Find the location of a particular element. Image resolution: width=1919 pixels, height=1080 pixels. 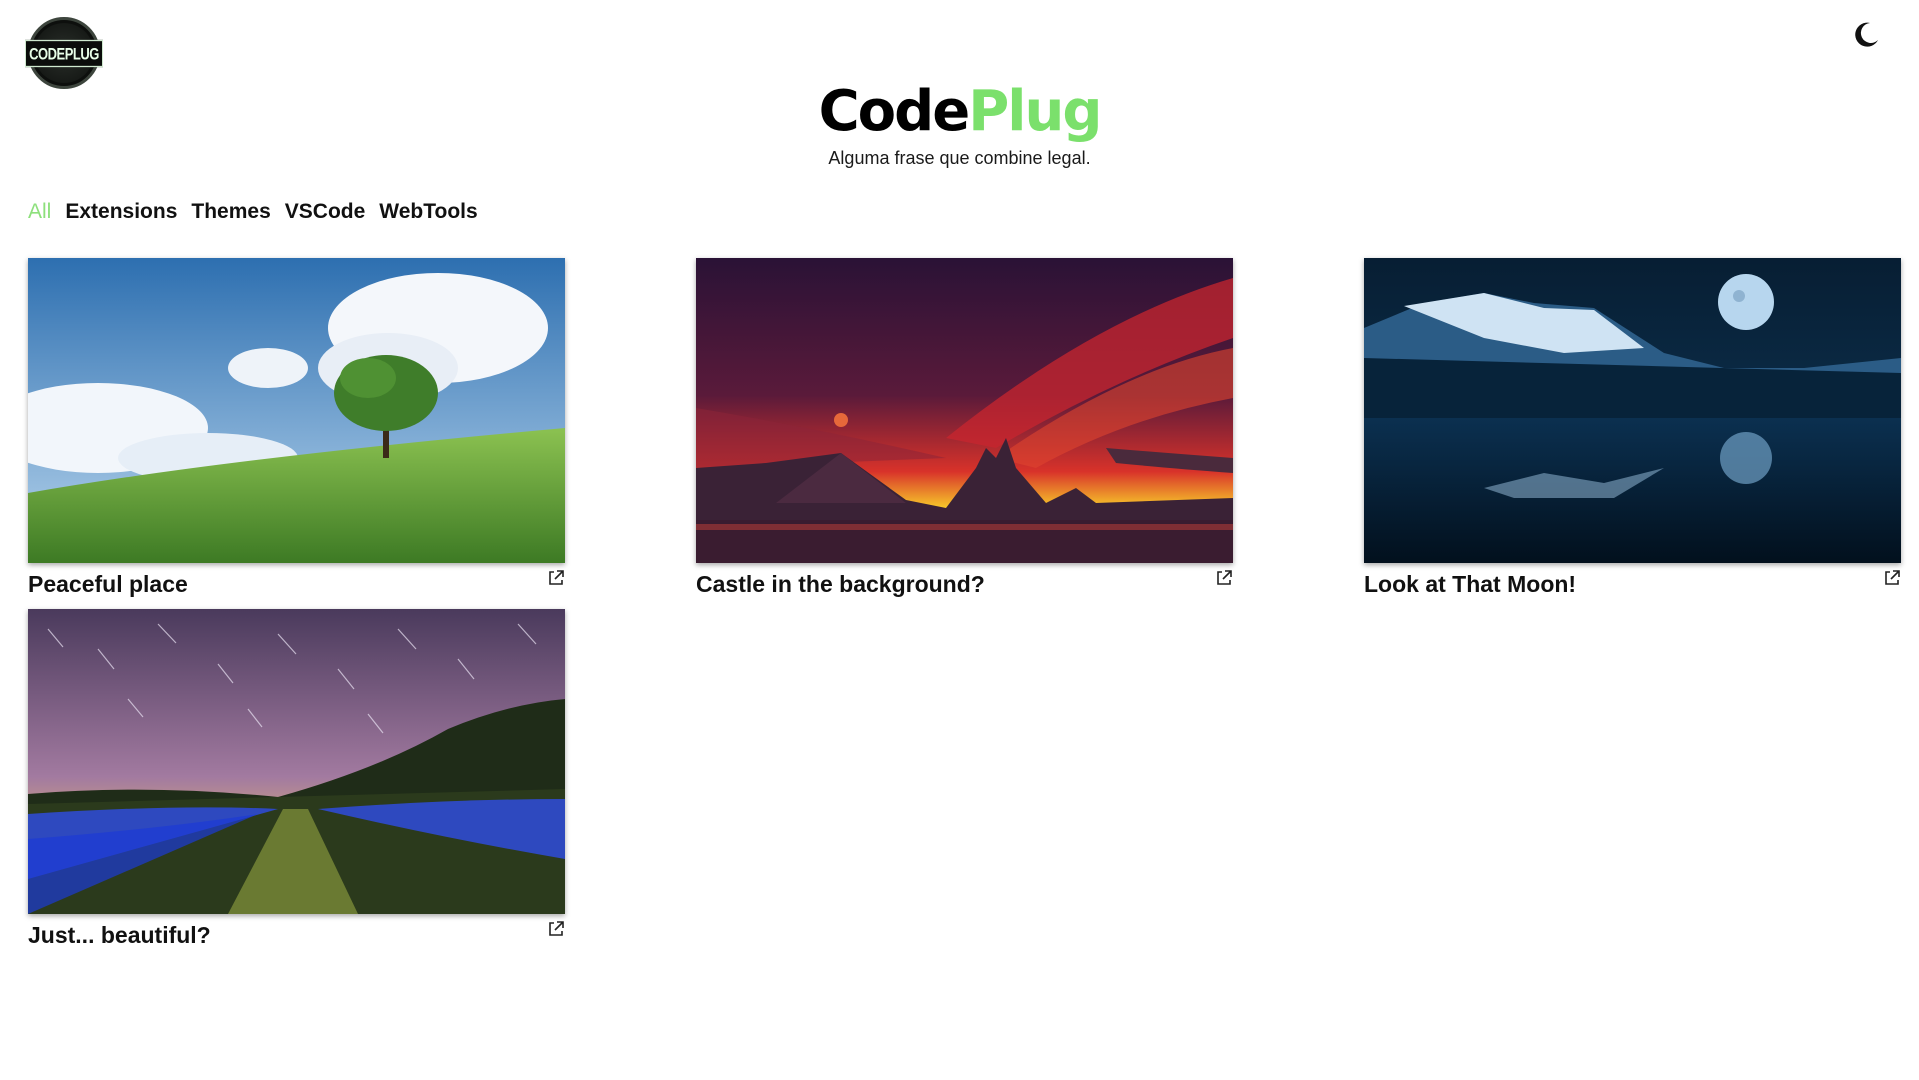

brand-title: CodePlug is located at coordinates (959, 112).